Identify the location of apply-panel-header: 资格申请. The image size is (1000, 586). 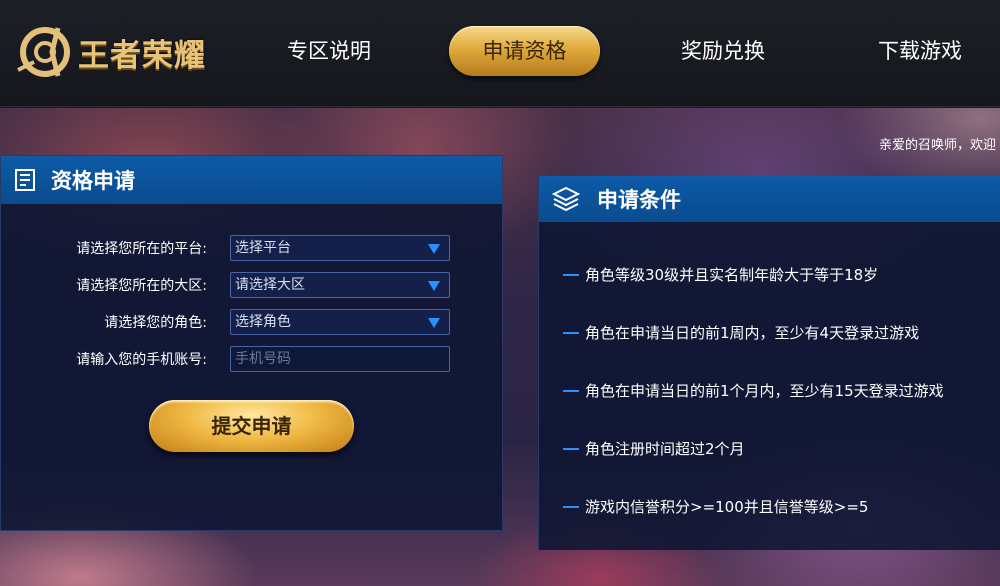
(251, 180).